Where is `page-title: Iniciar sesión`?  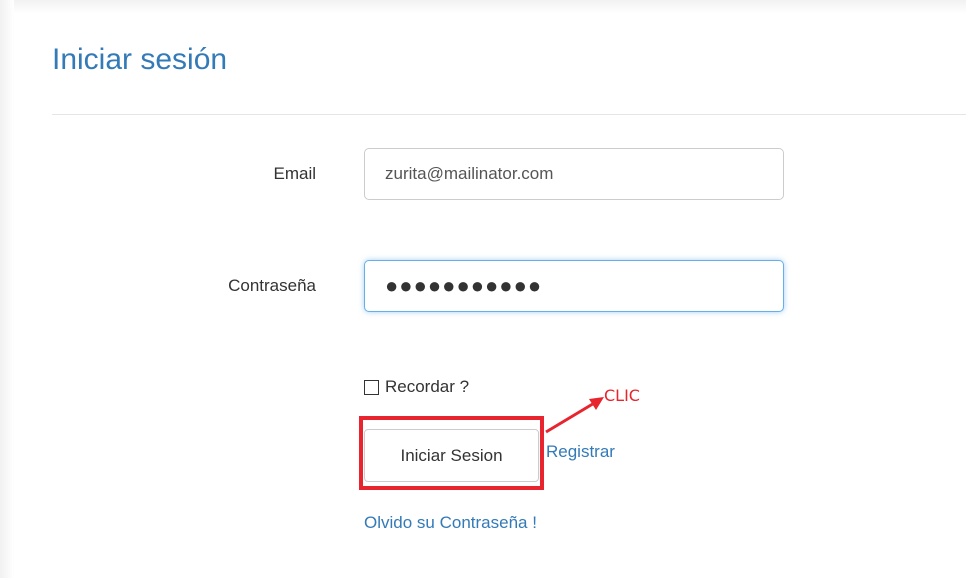
page-title: Iniciar sesión is located at coordinates (140, 59).